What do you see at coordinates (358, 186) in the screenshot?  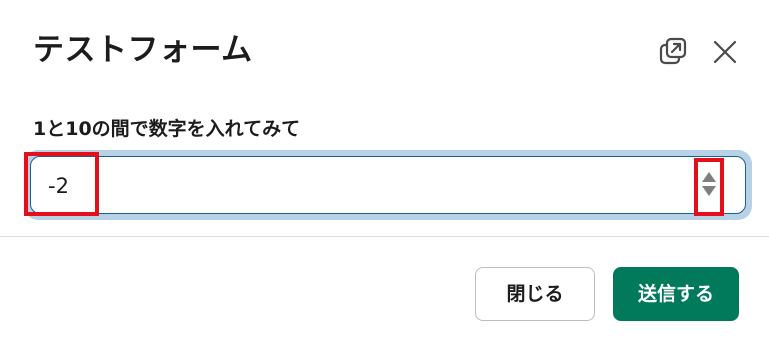 I see `number-input` at bounding box center [358, 186].